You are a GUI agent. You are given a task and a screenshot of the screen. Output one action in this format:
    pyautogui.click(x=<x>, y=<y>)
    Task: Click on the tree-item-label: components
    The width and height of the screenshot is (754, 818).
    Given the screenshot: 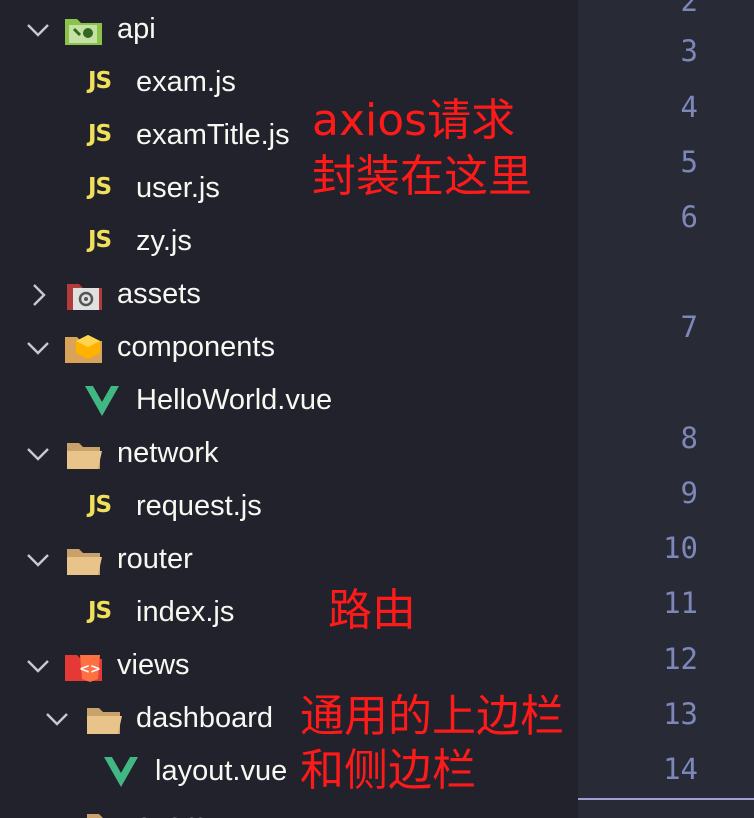 What is the action you would take?
    pyautogui.click(x=196, y=347)
    